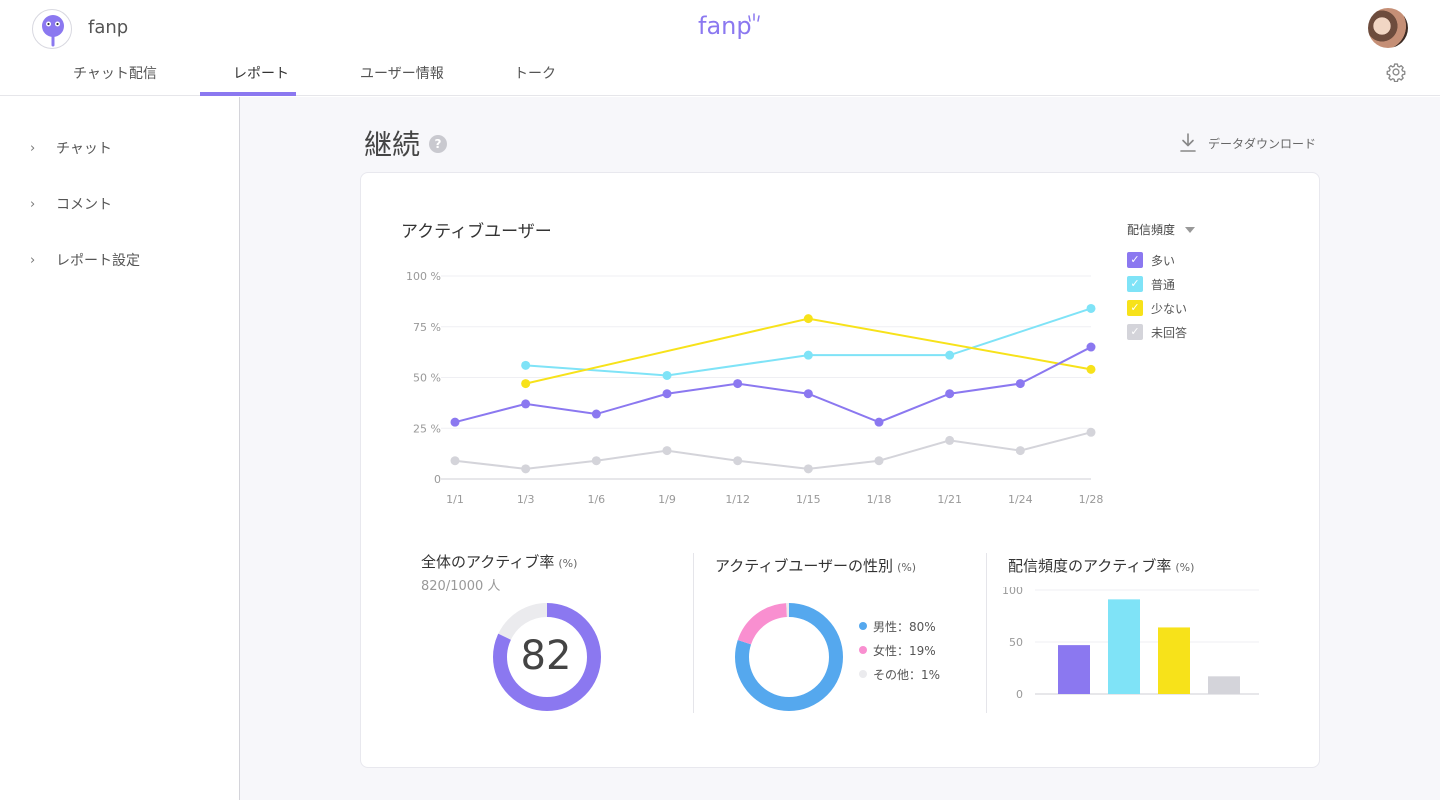  Describe the element at coordinates (986, 633) in the screenshot. I see `divider` at that location.